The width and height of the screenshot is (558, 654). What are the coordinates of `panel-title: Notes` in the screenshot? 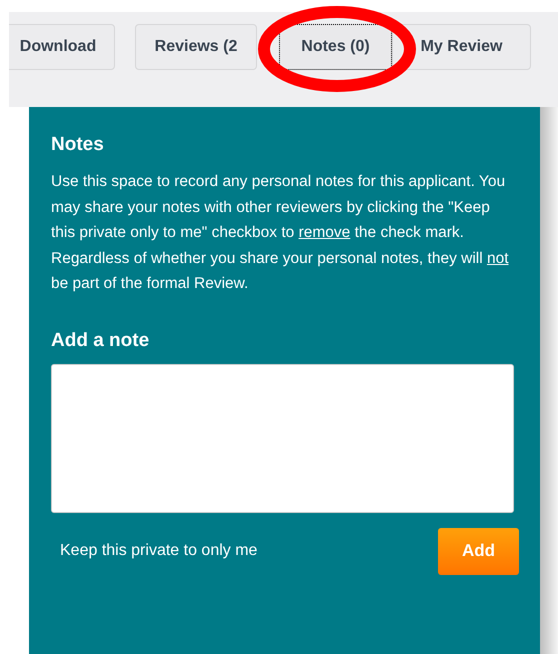 It's located at (78, 145).